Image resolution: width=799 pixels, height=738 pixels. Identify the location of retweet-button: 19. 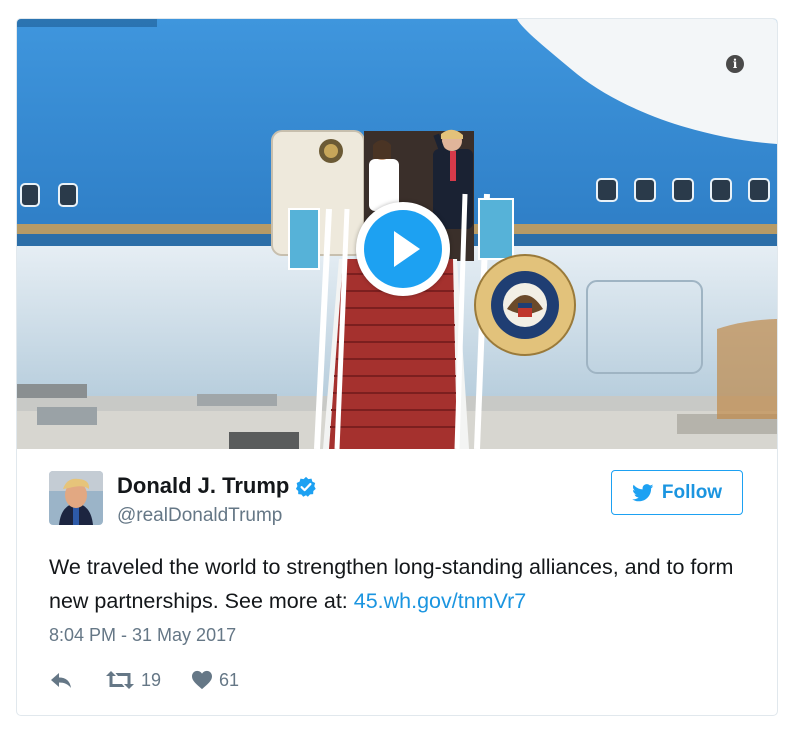
(133, 680).